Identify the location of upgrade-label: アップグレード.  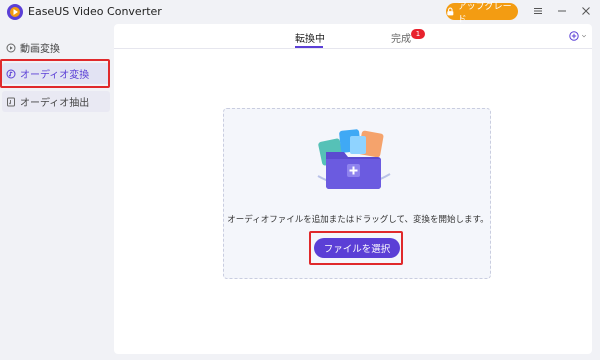
(484, 13).